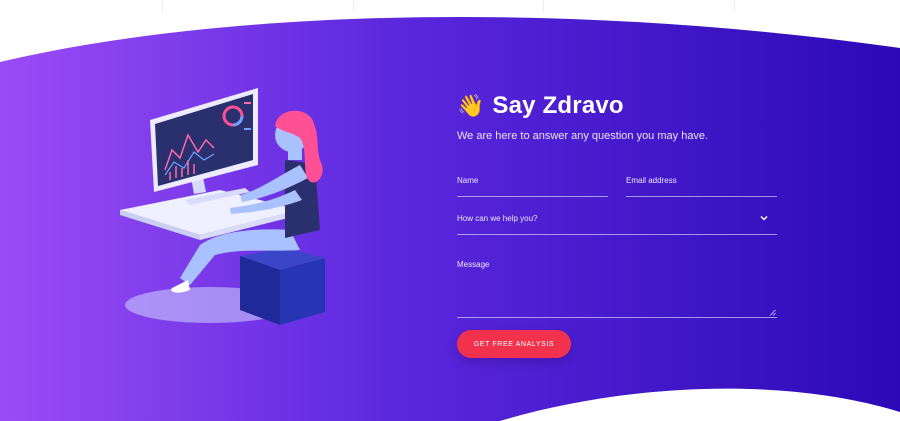  What do you see at coordinates (617, 222) in the screenshot?
I see `help-topic-select: How can we help you?` at bounding box center [617, 222].